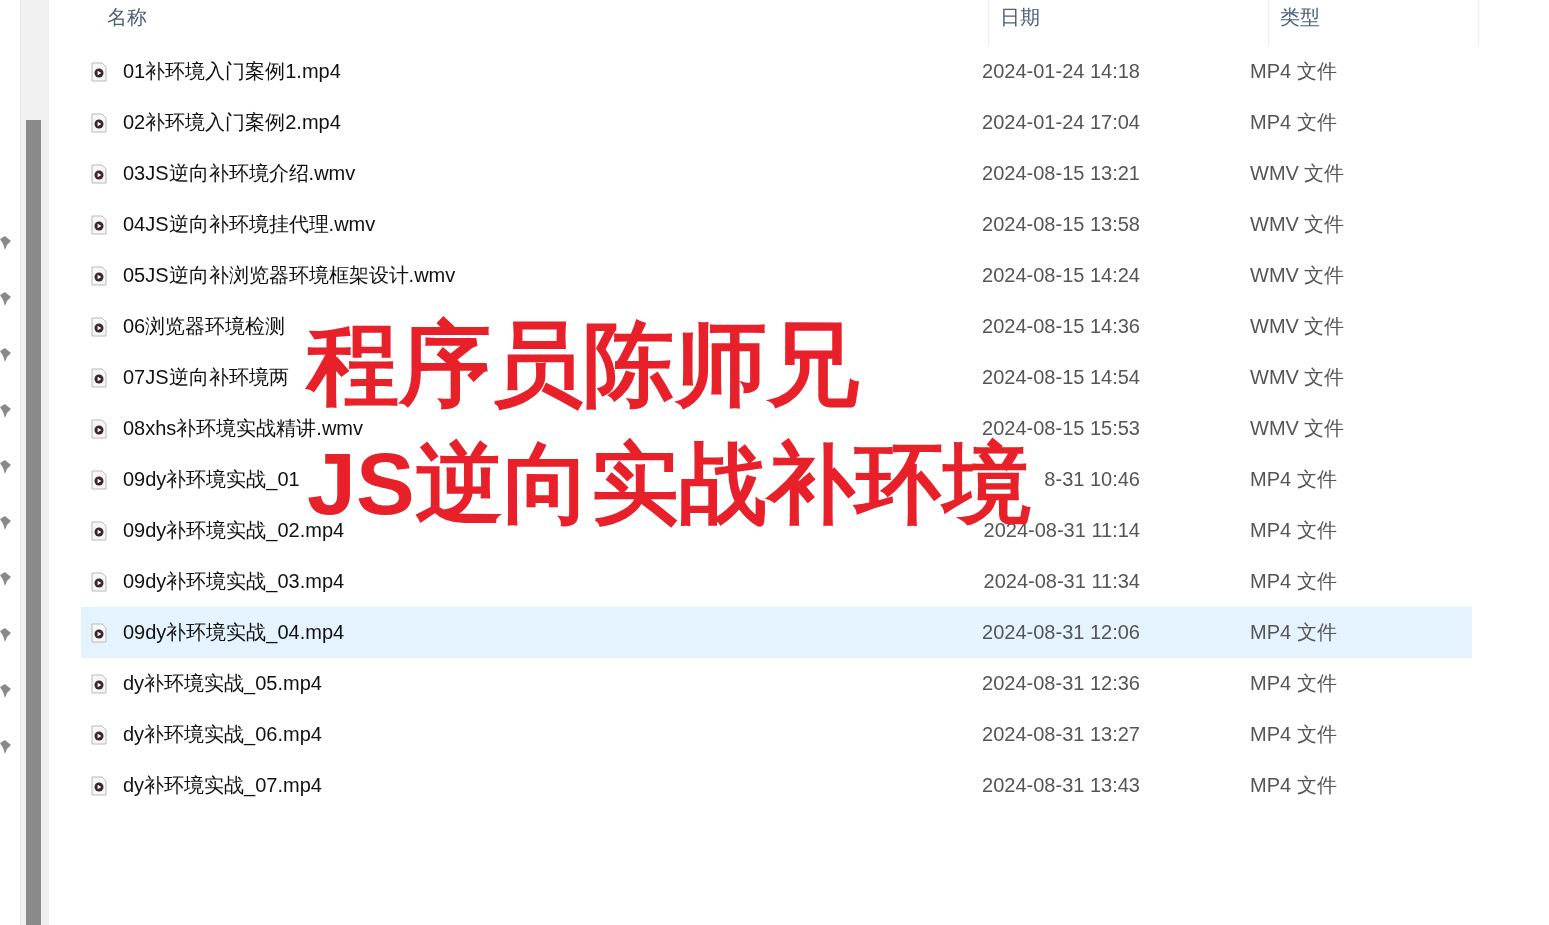 This screenshot has width=1549, height=925. I want to click on file-date: 2024-08-15 14:24, so click(1060, 275).